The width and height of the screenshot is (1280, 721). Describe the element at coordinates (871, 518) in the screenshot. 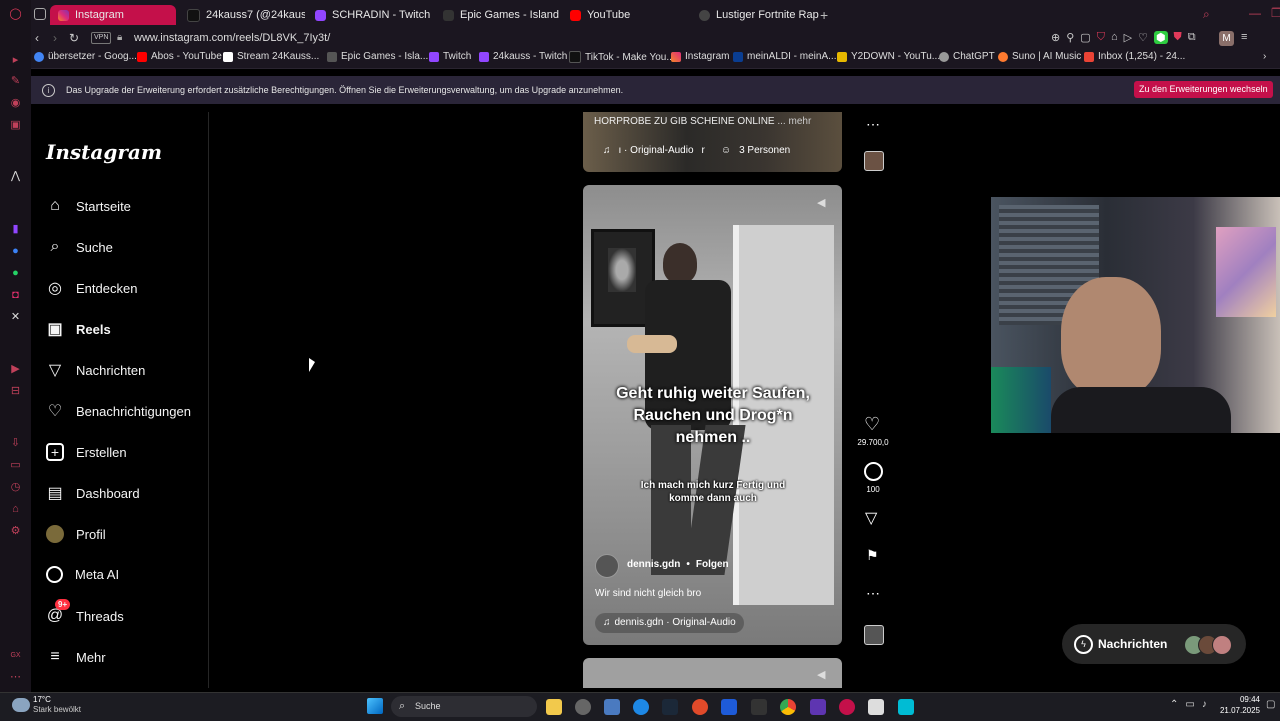

I see `share-icon: ▽` at that location.